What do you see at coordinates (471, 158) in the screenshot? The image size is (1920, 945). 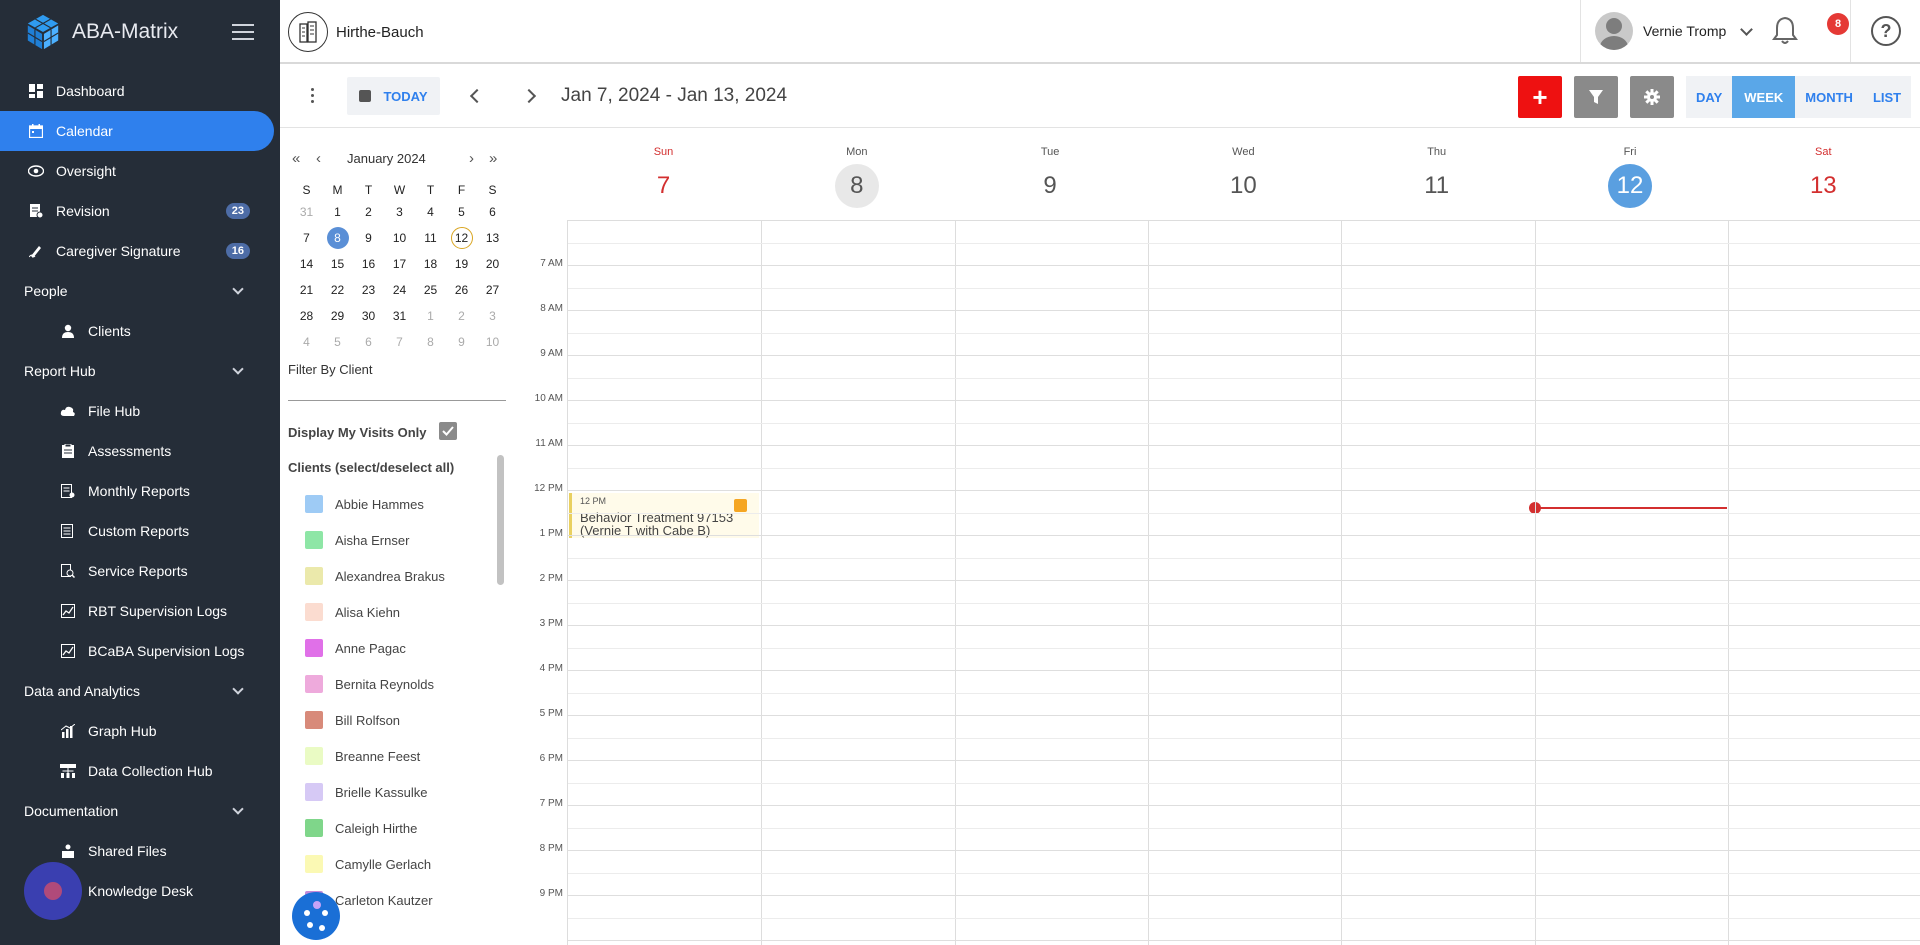 I see `next-month-icon: ›` at bounding box center [471, 158].